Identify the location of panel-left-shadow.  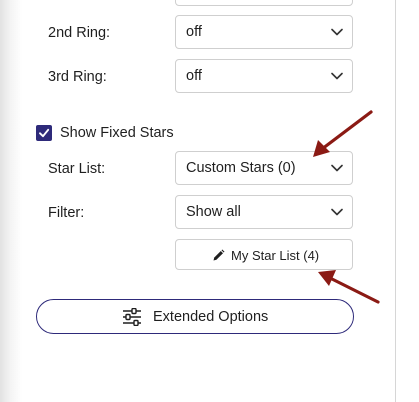
(11, 201).